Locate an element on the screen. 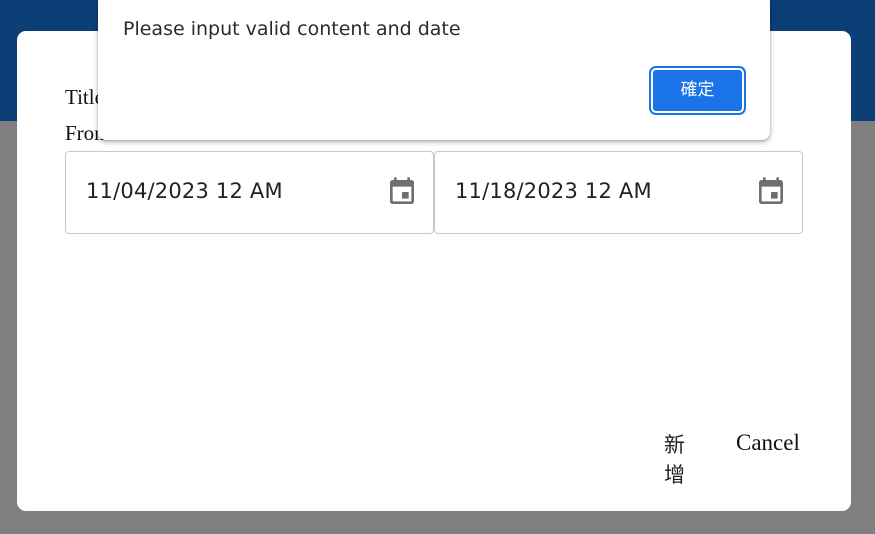 The image size is (875, 534). end-date-input: 11/18/2023 12 AM is located at coordinates (618, 192).